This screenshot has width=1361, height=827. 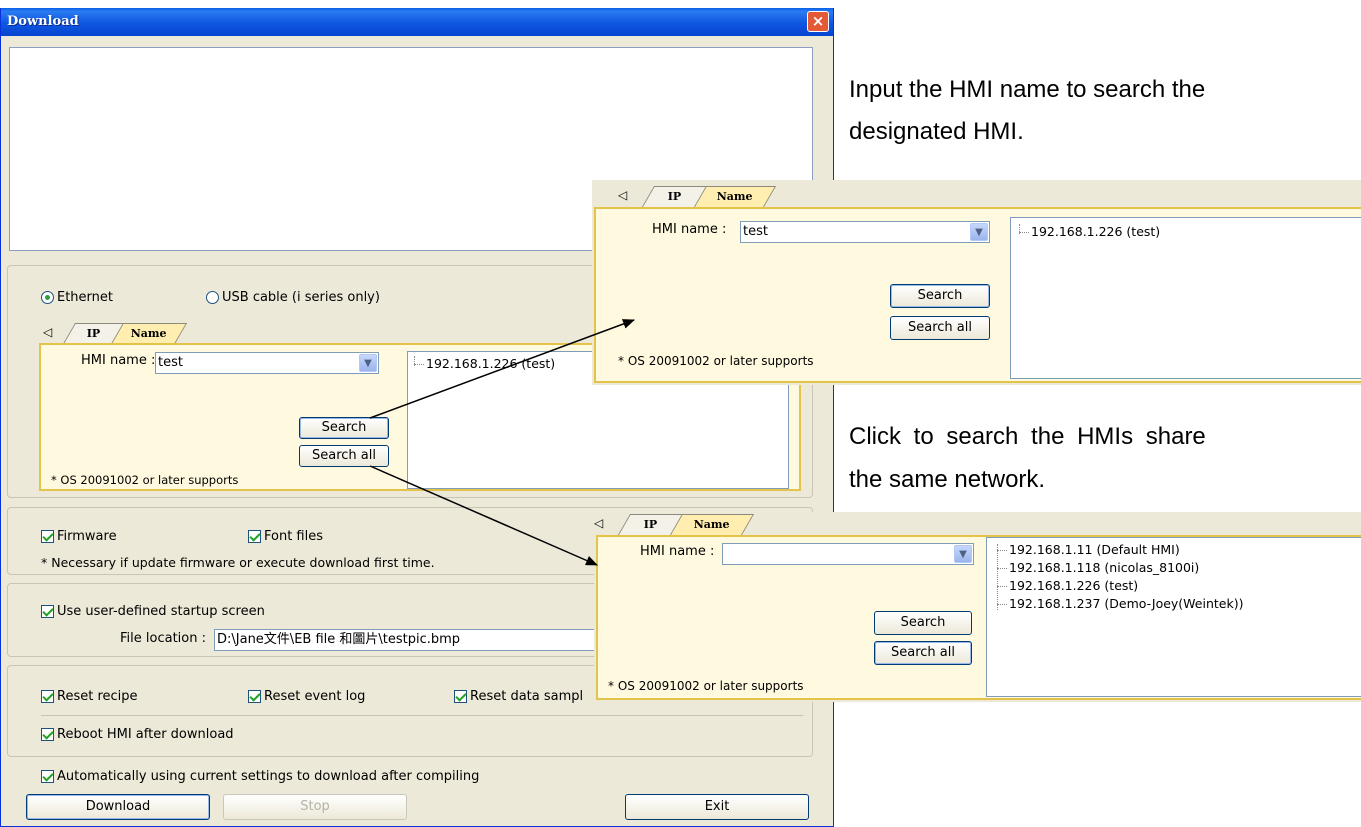 I want to click on close-icon: ×, so click(x=818, y=21).